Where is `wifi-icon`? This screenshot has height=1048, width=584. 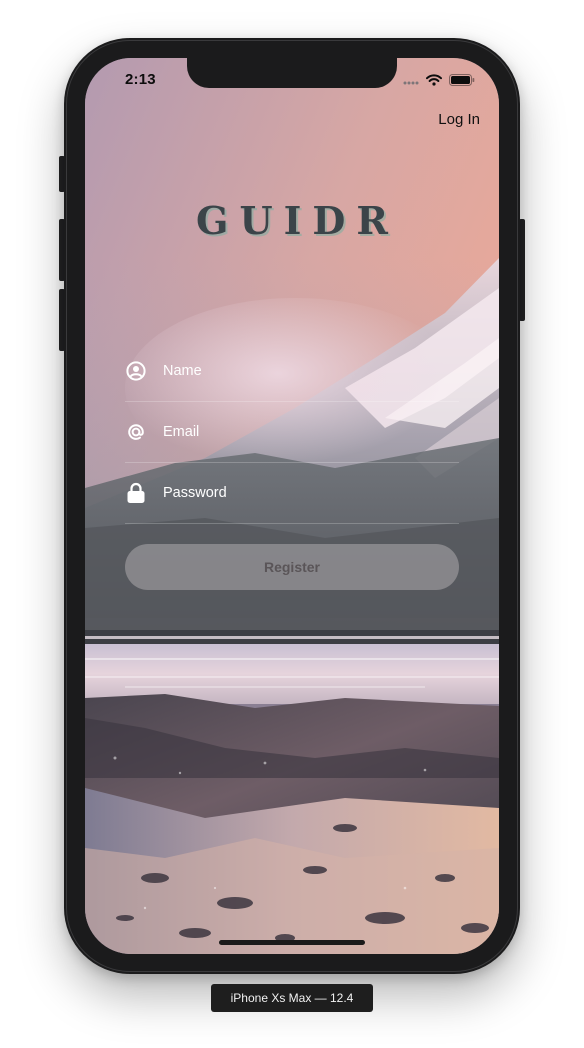 wifi-icon is located at coordinates (434, 82).